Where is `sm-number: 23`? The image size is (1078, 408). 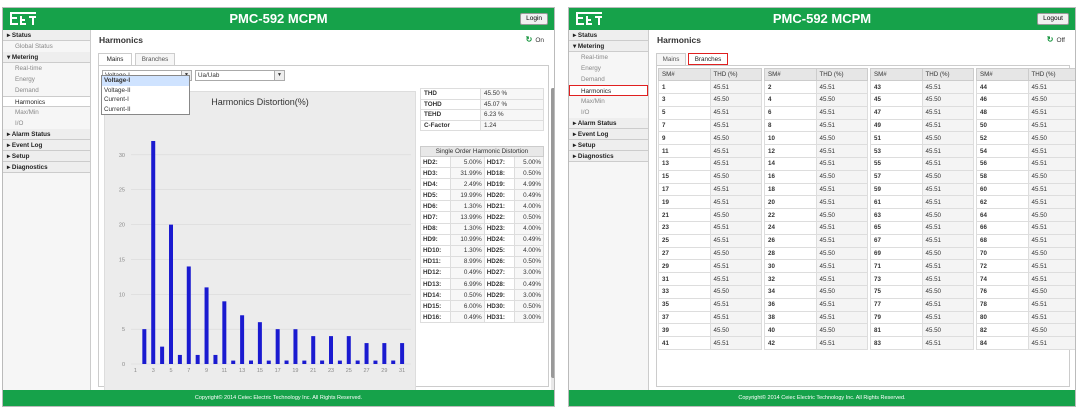
sm-number: 23 is located at coordinates (684, 227).